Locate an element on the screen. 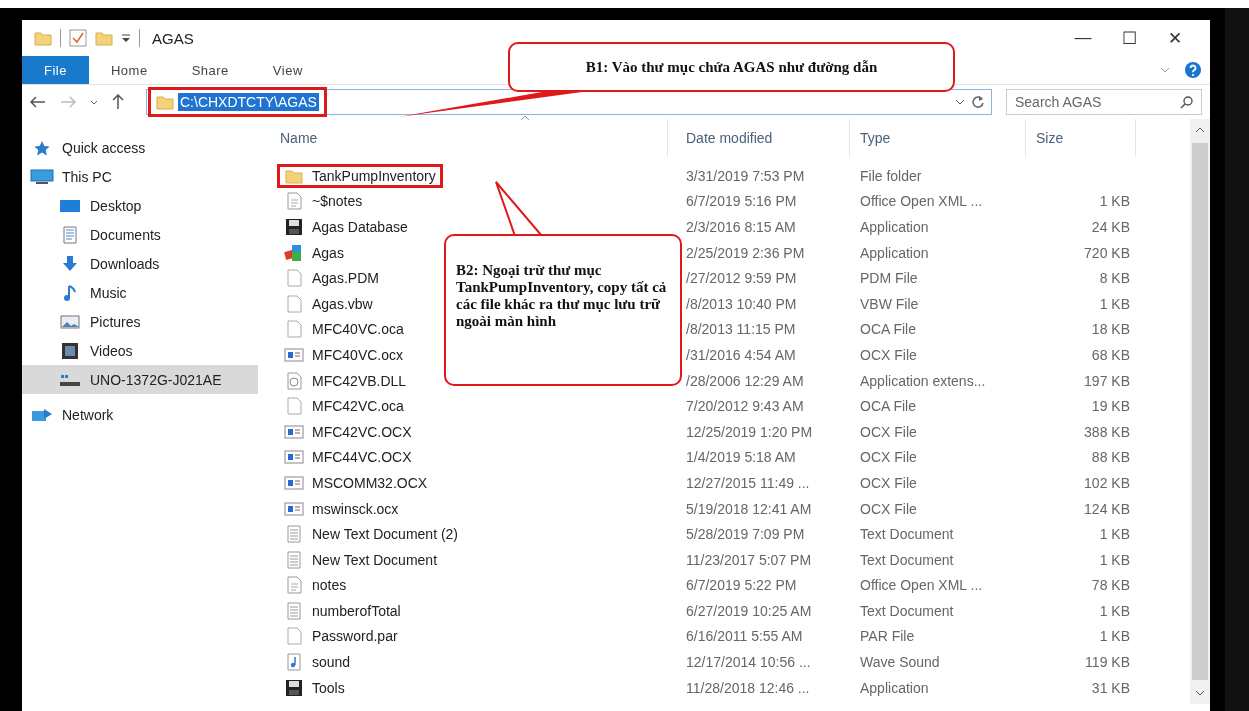 The width and height of the screenshot is (1249, 711). size-cell-text: 197 KB is located at coordinates (1107, 380).